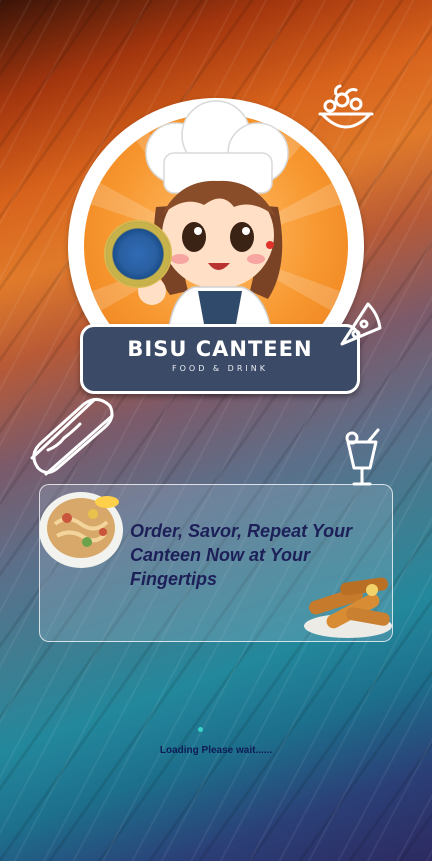 This screenshot has width=432, height=861. Describe the element at coordinates (346, 106) in the screenshot. I see `salad-bowl-icon` at that location.